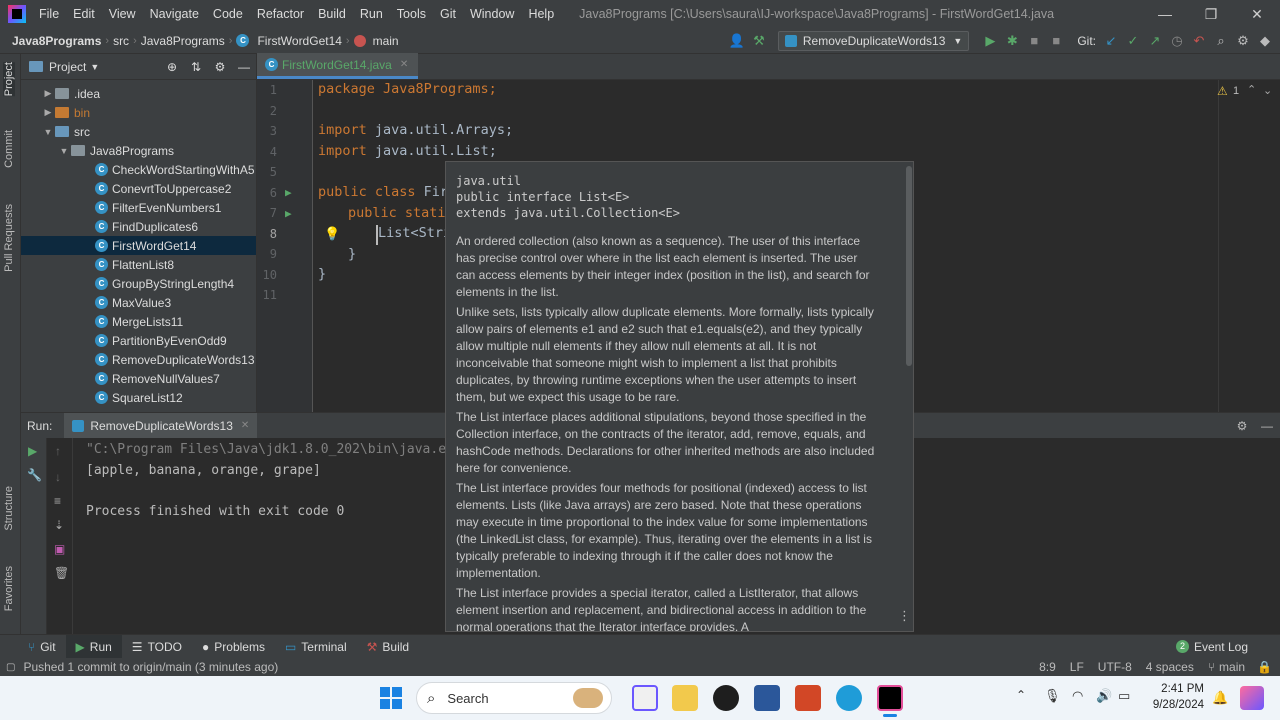 The height and width of the screenshot is (720, 1280). What do you see at coordinates (1111, 41) in the screenshot?
I see `git-update-icon: ↙` at bounding box center [1111, 41].